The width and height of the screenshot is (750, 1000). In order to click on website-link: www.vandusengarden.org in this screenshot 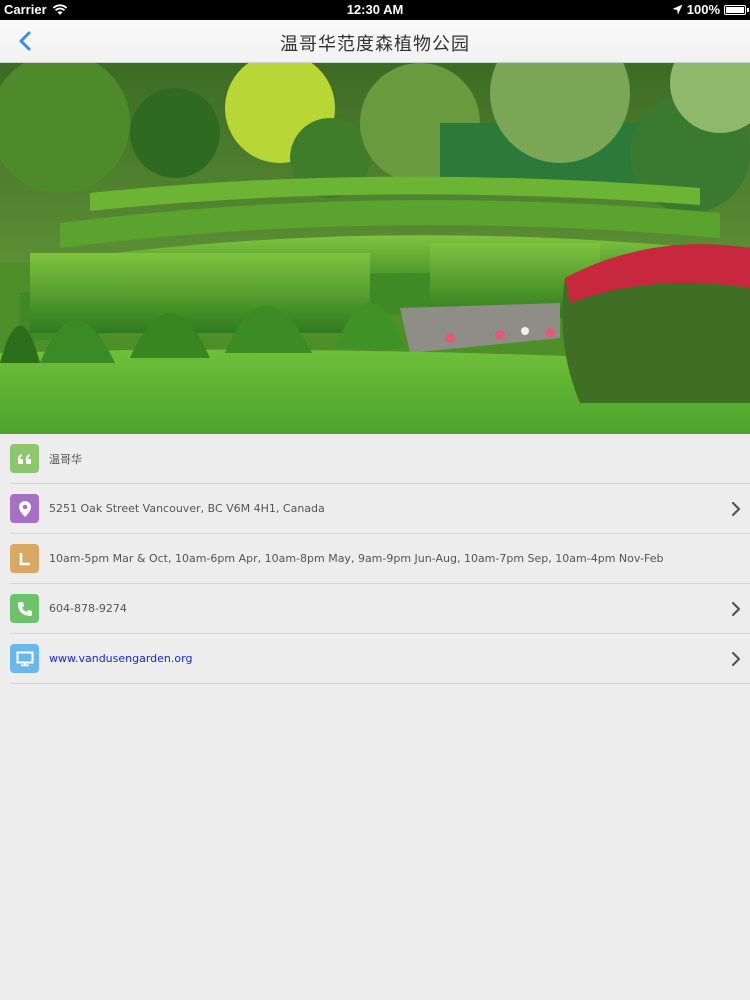, I will do `click(120, 658)`.